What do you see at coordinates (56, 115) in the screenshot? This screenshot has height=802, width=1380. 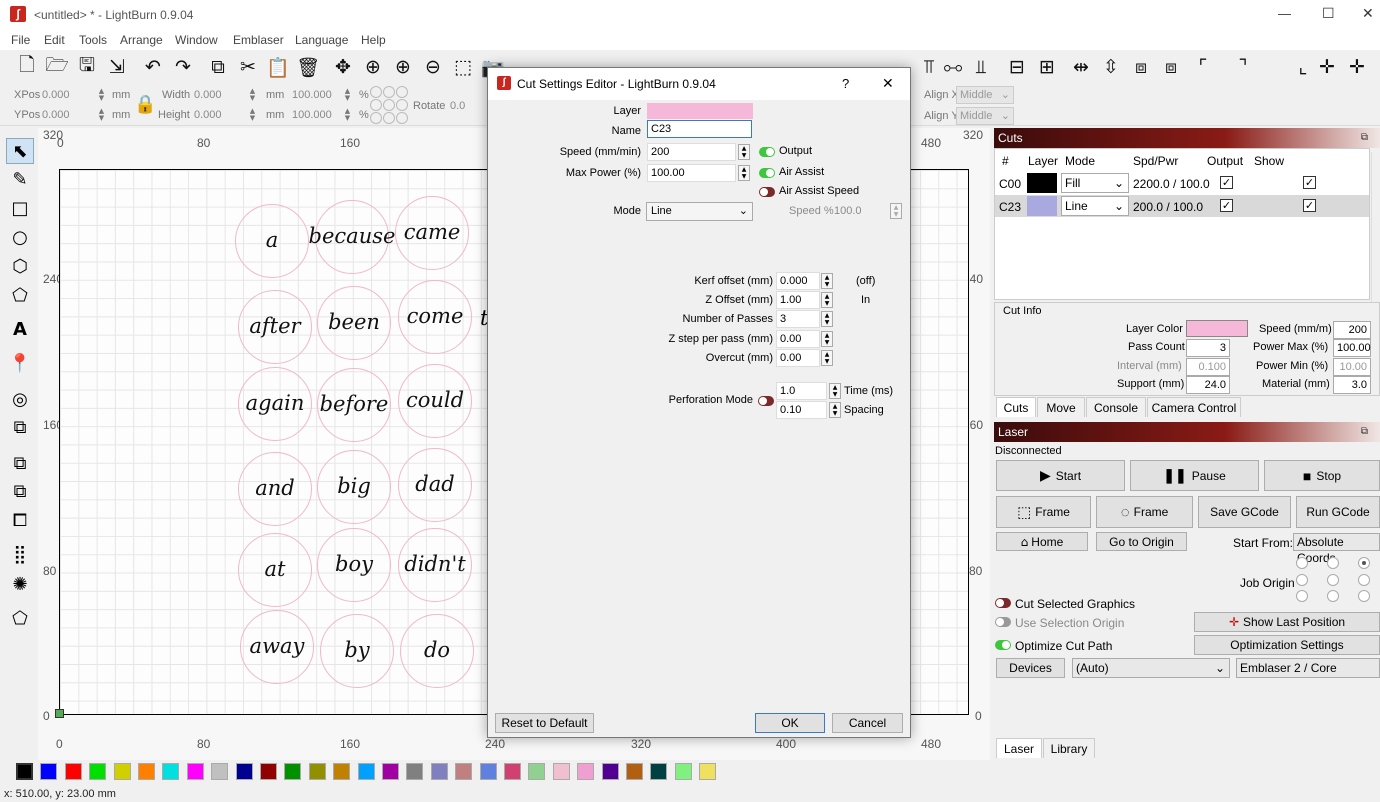 I see `ypos-field: 0.000` at bounding box center [56, 115].